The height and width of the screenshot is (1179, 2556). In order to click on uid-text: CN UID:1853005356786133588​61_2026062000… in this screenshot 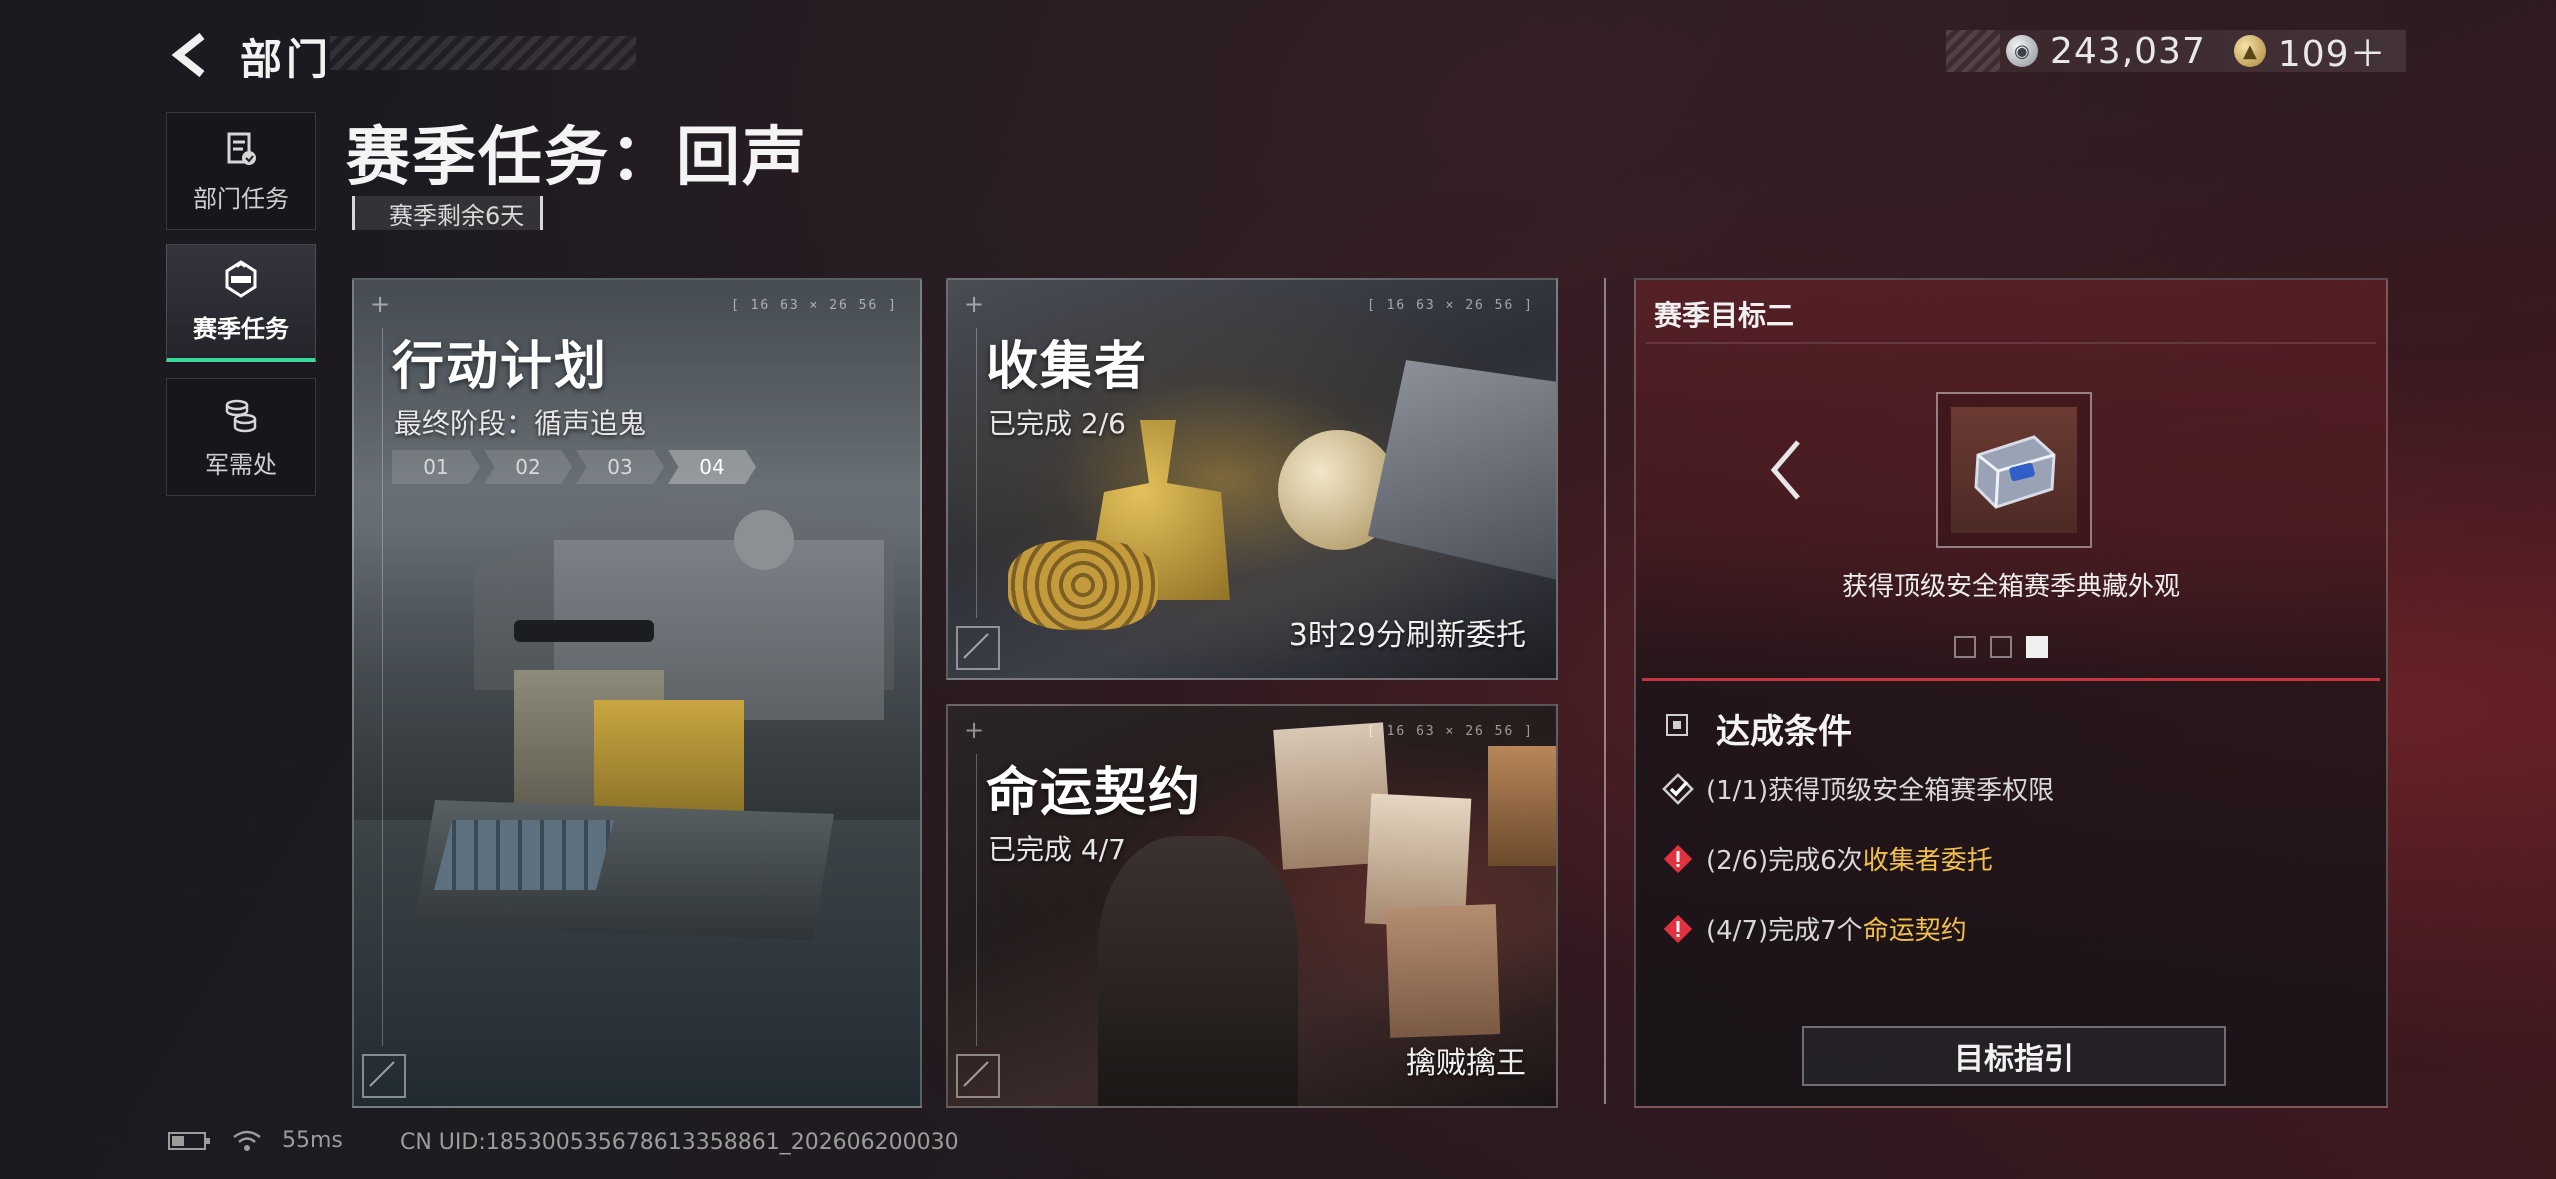, I will do `click(679, 1142)`.